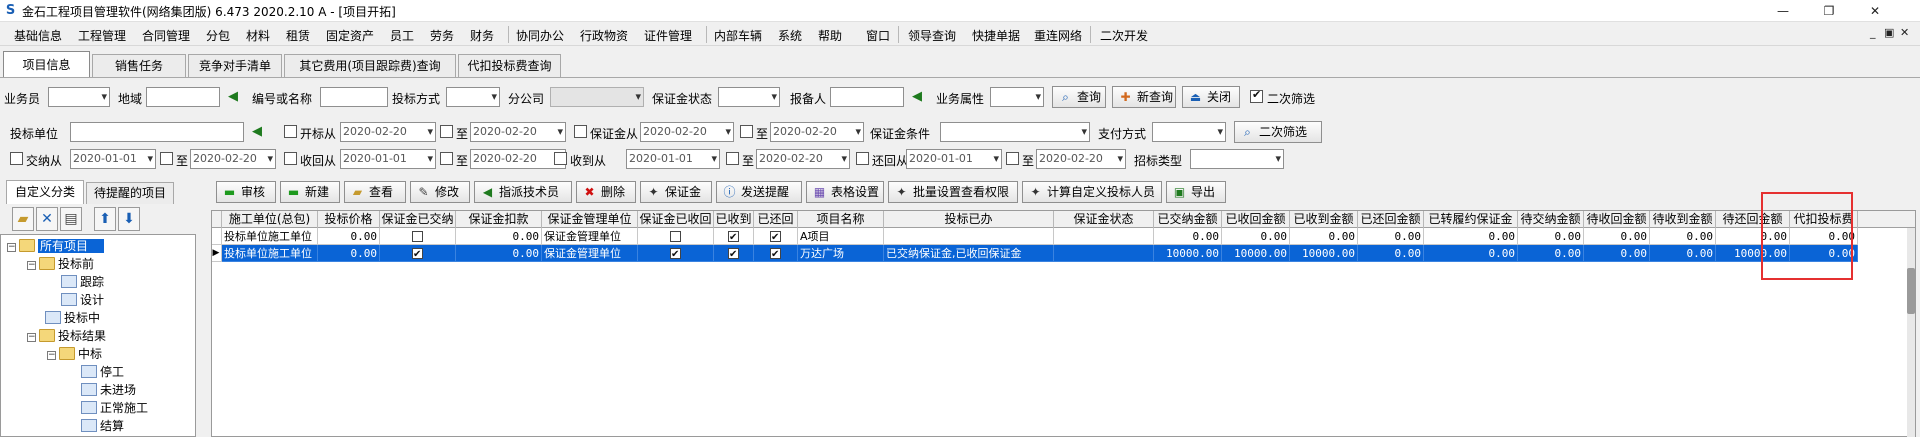 Image resolution: width=1920 pixels, height=437 pixels. Describe the element at coordinates (1188, 253) in the screenshot. I see `cell-paid-amount: 10000.00` at that location.